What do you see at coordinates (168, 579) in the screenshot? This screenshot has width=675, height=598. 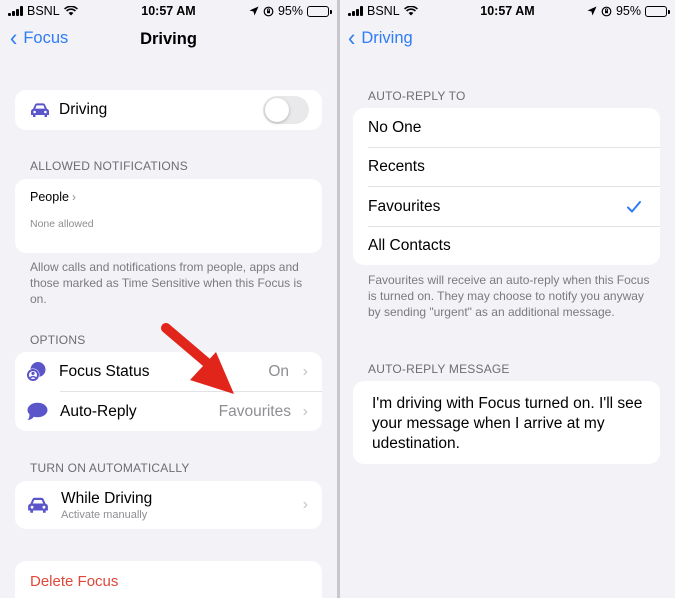 I see `delete-focus-card: Delete Focus` at bounding box center [168, 579].